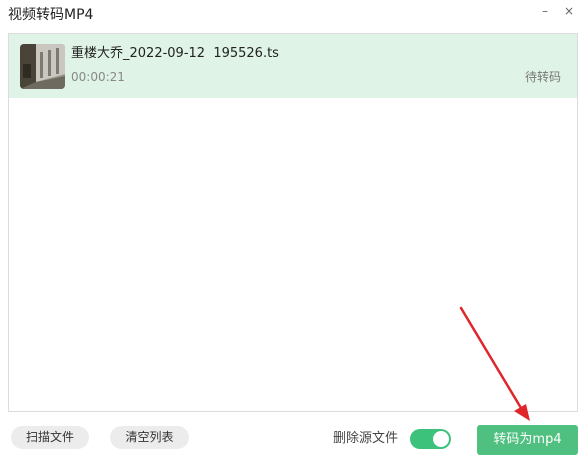 This screenshot has height=456, width=585. I want to click on video-thumbnail-icon, so click(42, 66).